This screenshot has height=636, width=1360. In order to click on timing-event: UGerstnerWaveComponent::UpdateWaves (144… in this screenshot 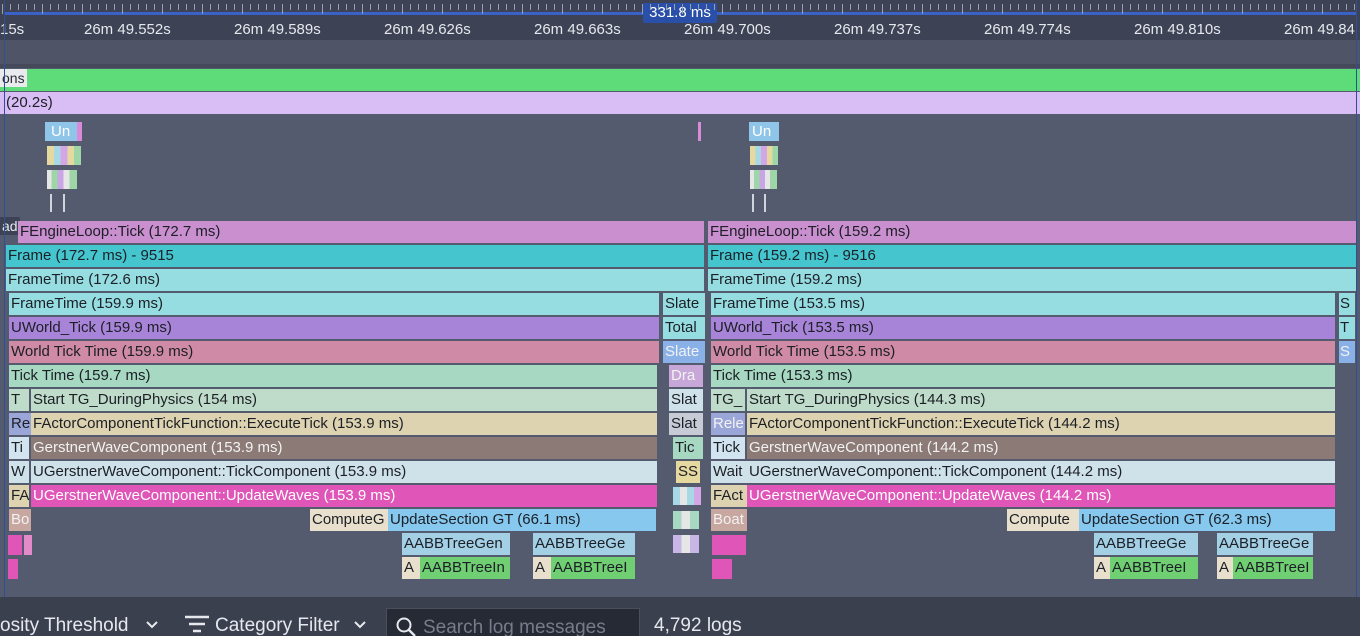, I will do `click(1041, 496)`.